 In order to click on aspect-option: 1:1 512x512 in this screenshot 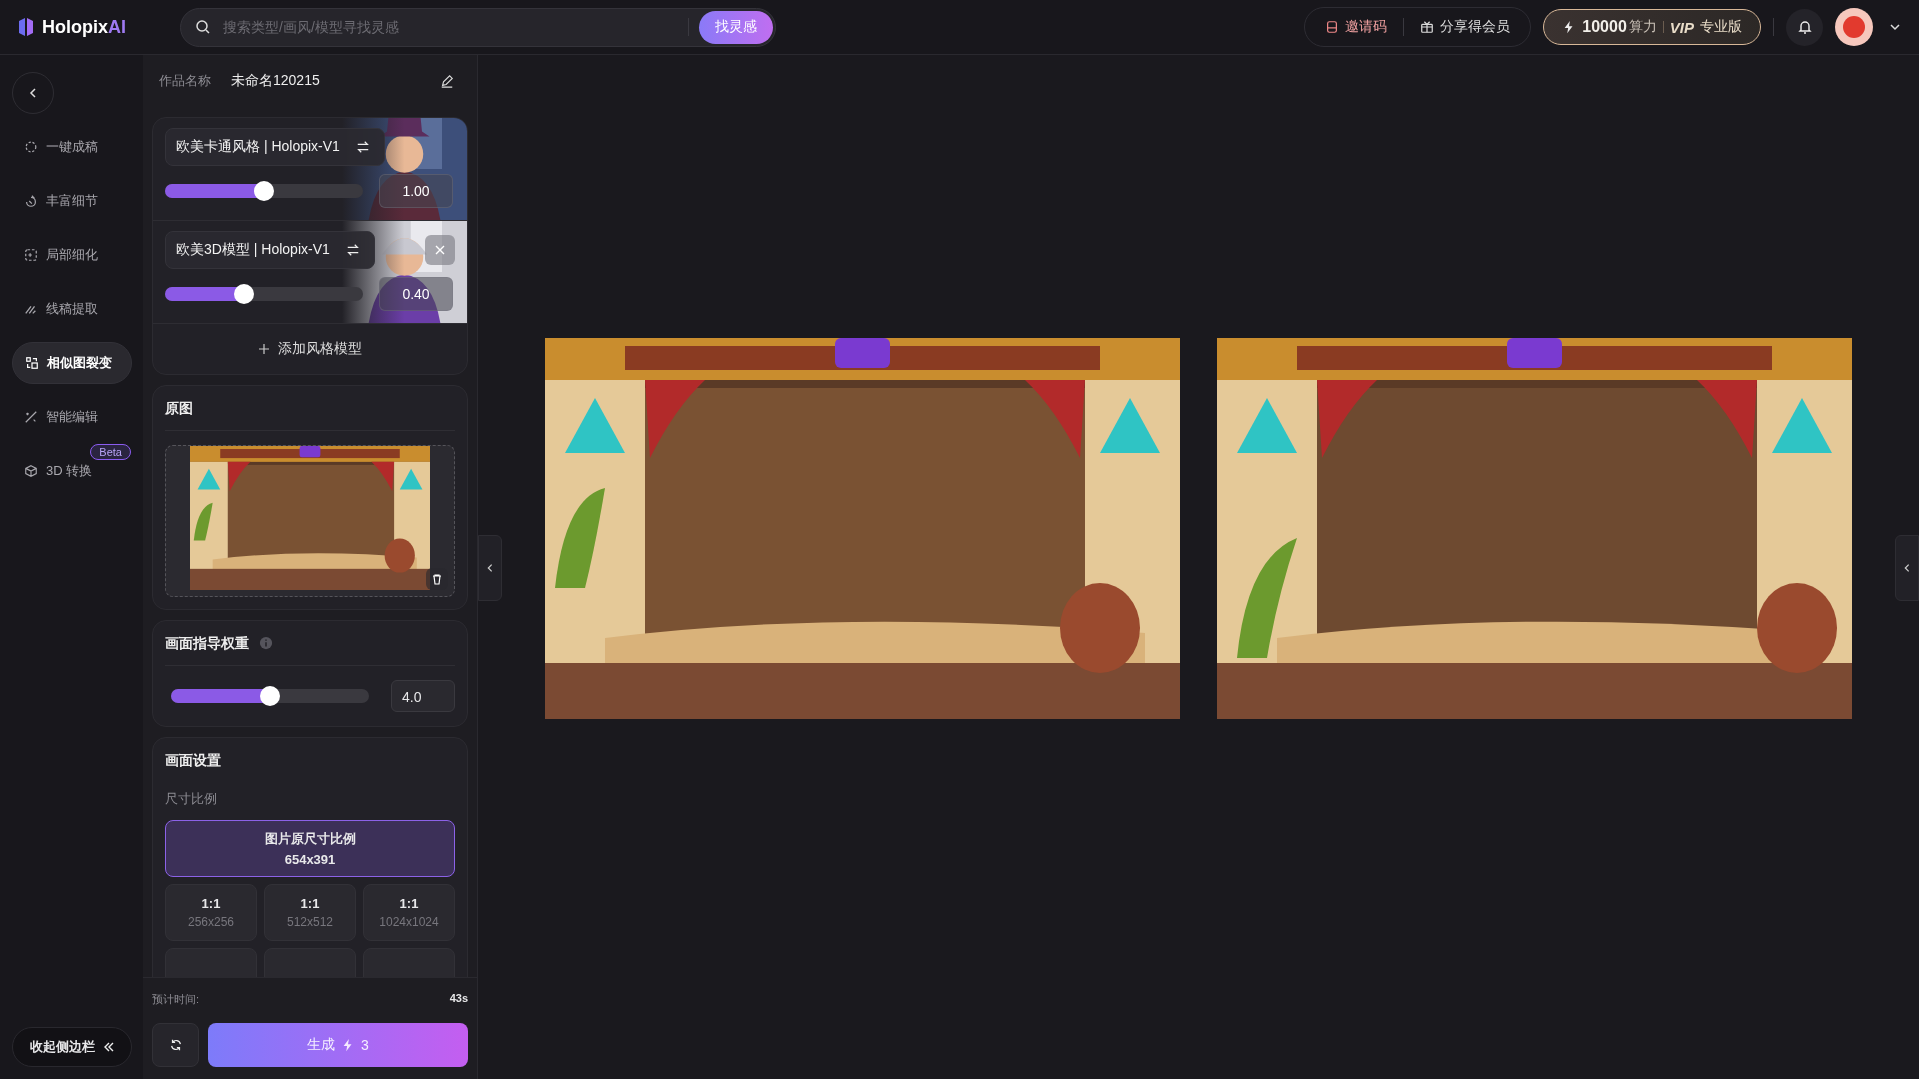, I will do `click(310, 912)`.